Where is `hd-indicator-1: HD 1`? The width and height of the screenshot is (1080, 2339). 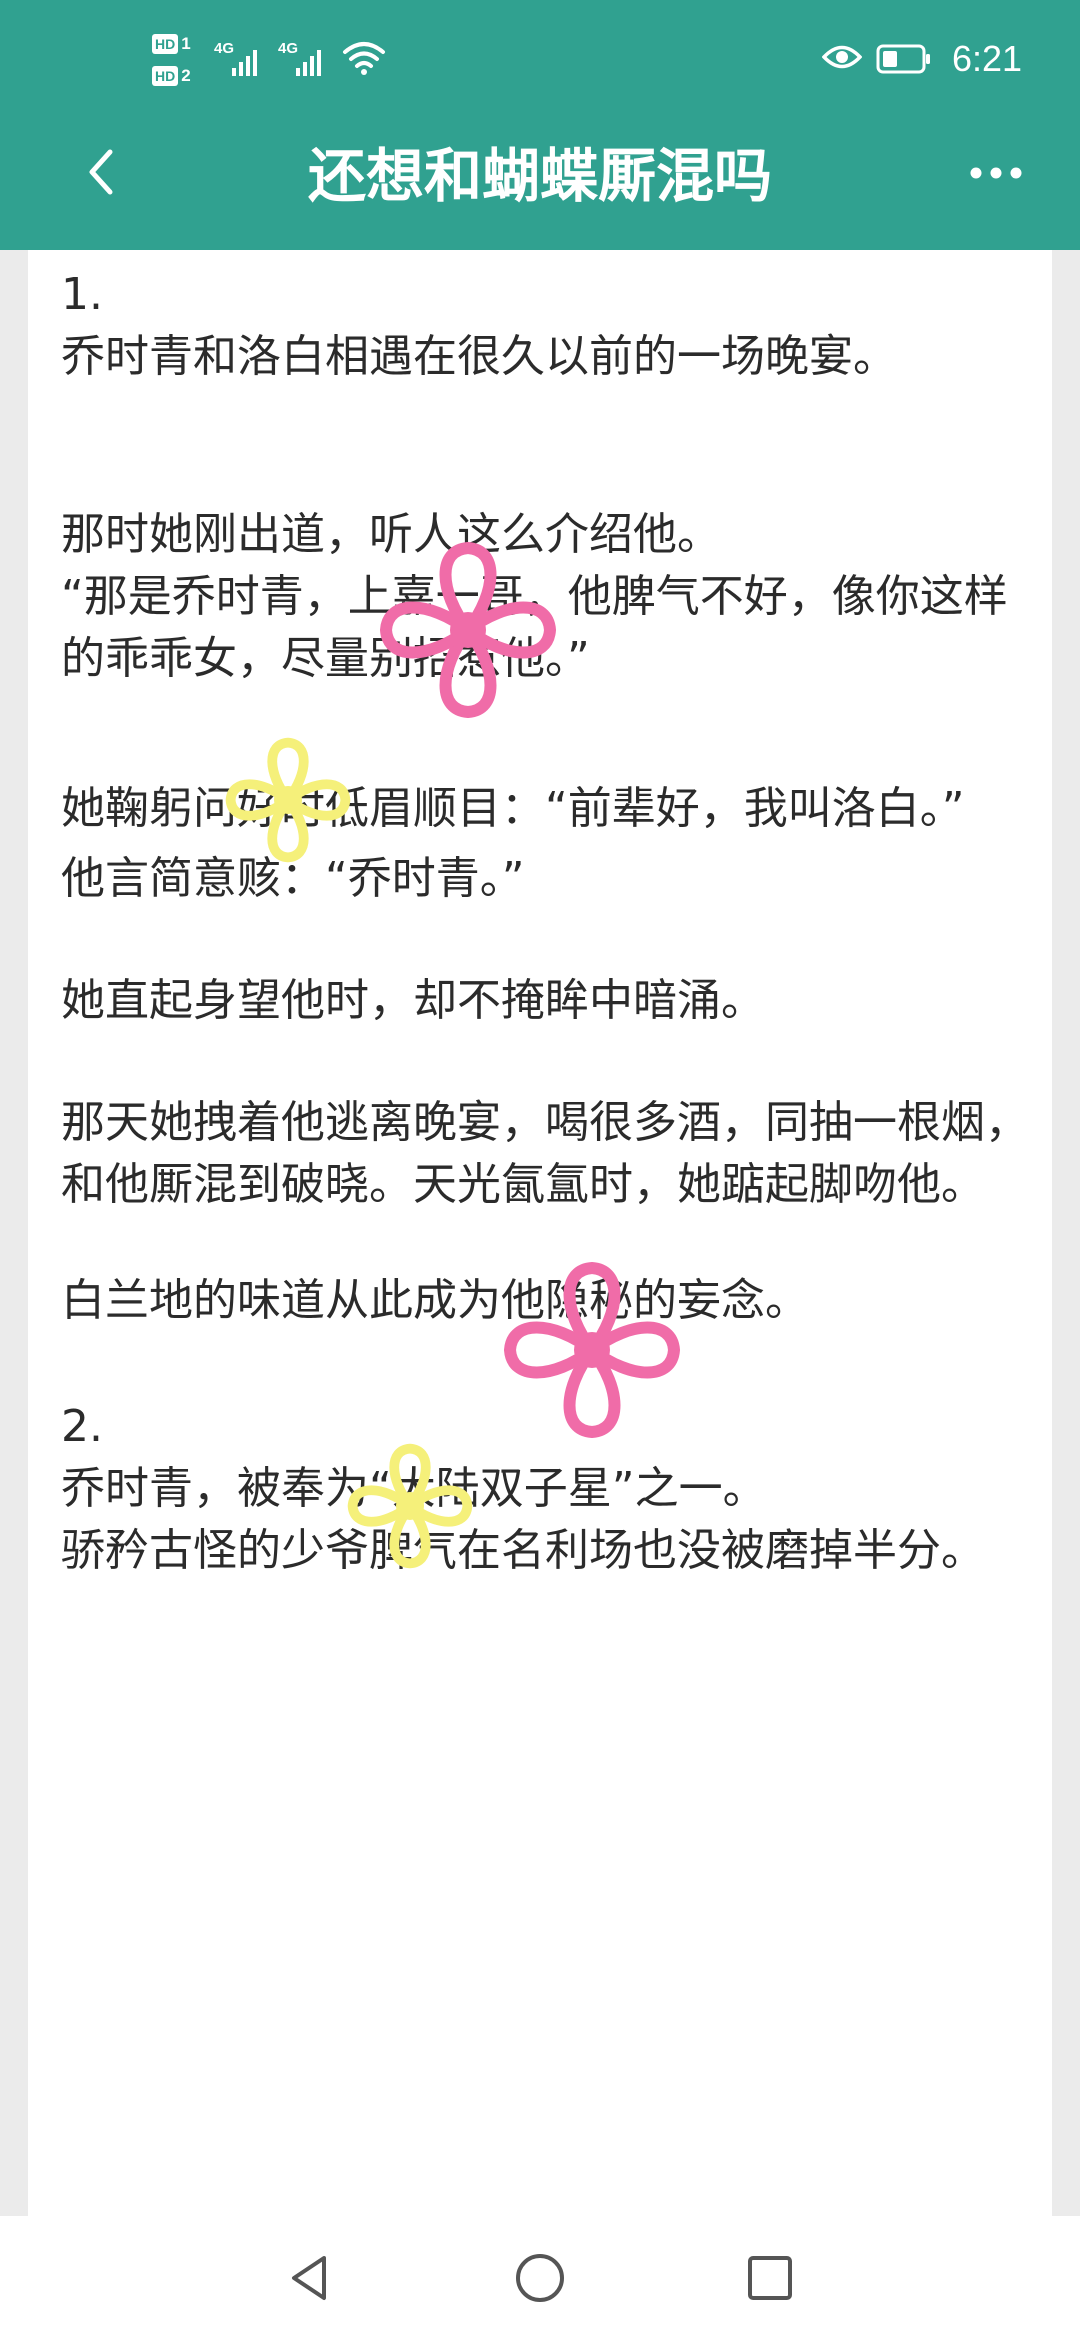
hd-indicator-1: HD 1 is located at coordinates (180, 44).